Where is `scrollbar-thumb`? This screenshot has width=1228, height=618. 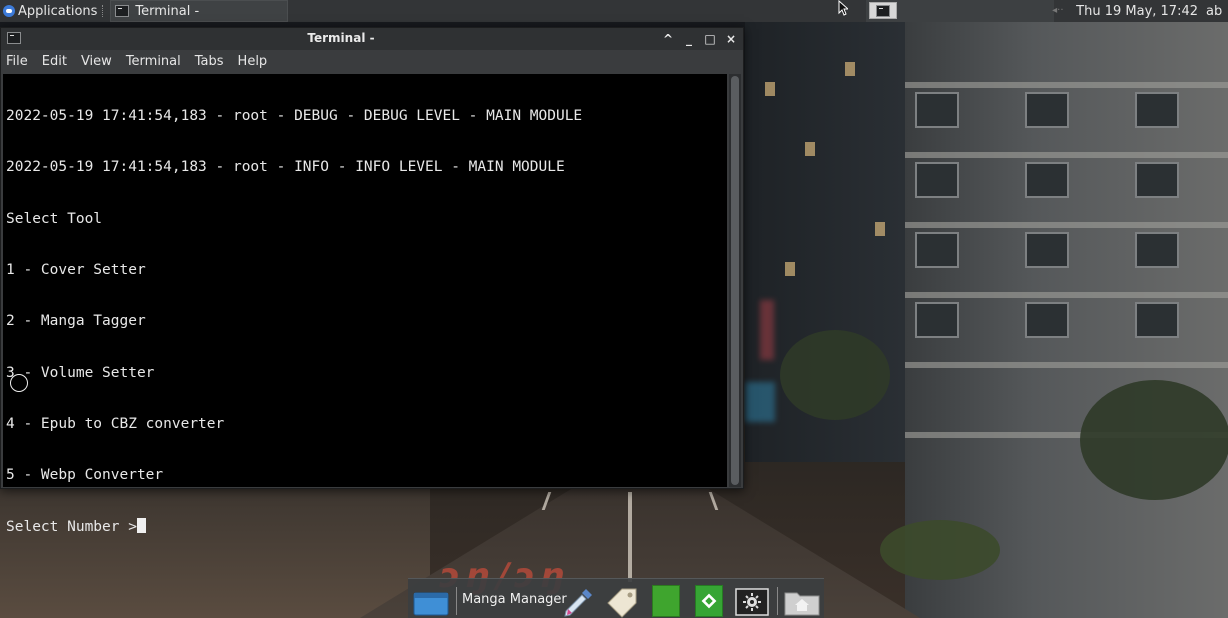
scrollbar-thumb is located at coordinates (735, 280).